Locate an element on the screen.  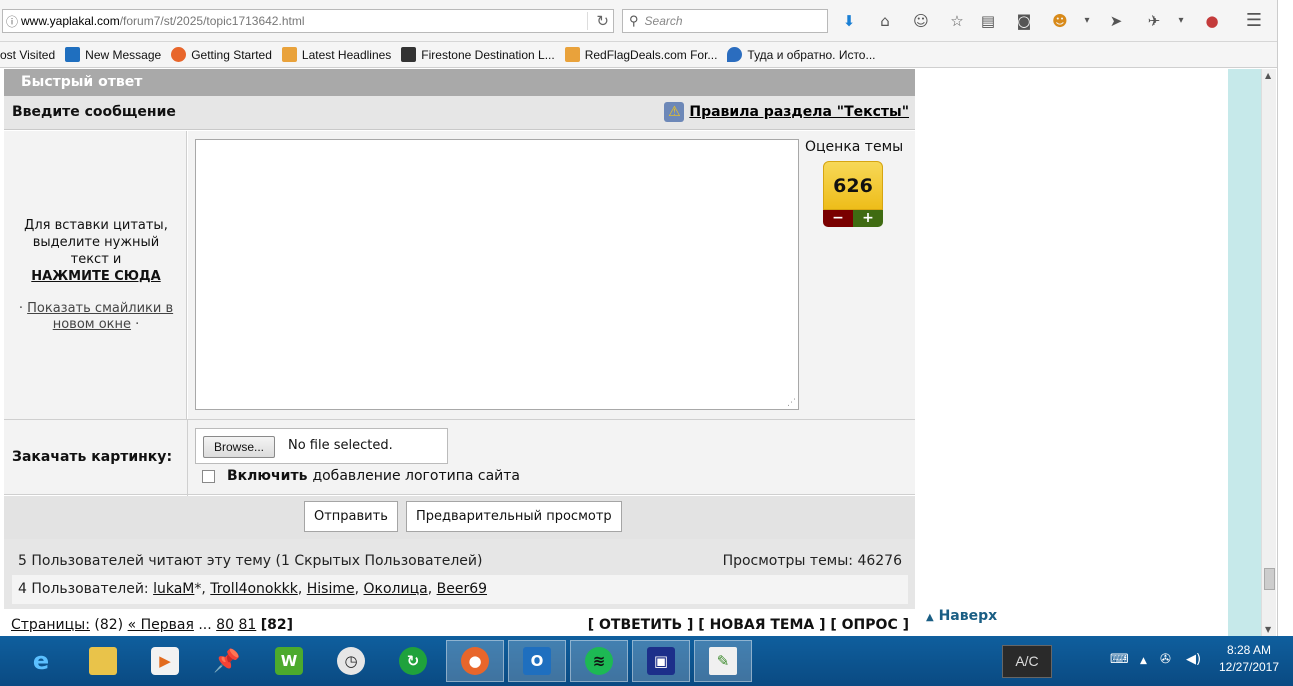
download-icon: ⬇ is located at coordinates (849, 21).